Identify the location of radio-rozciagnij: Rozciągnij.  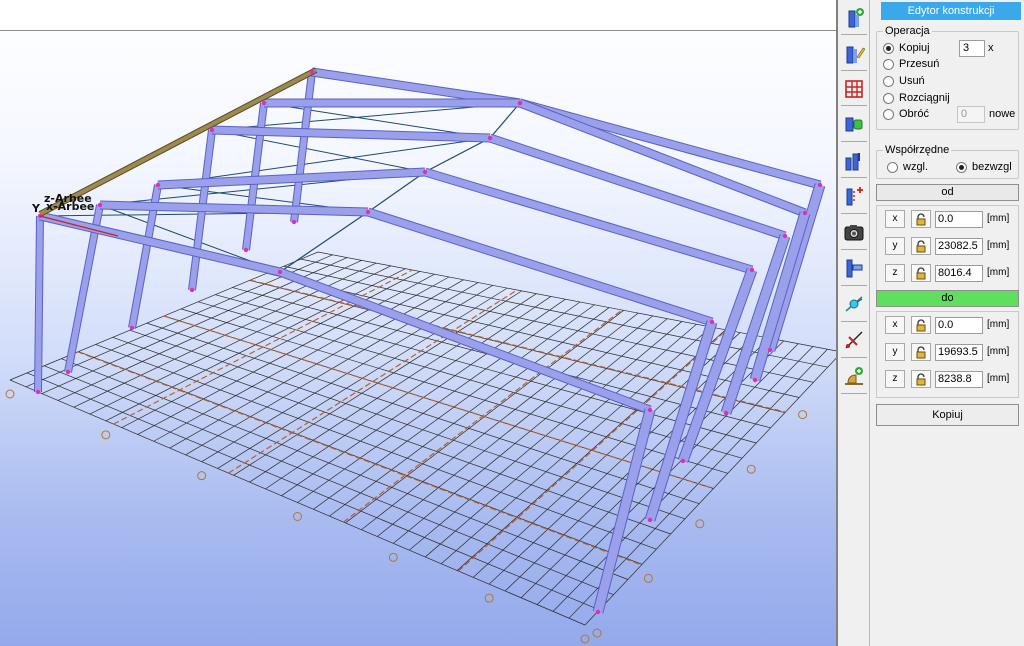
(916, 98).